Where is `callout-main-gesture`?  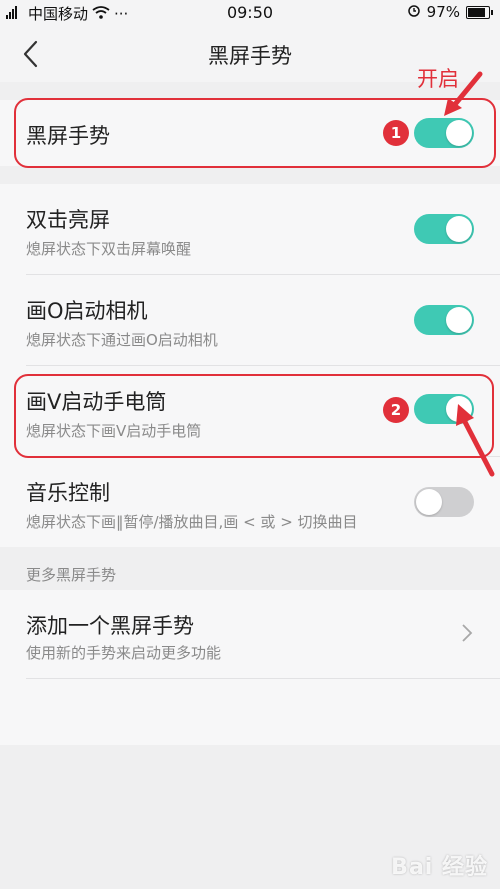 callout-main-gesture is located at coordinates (255, 133).